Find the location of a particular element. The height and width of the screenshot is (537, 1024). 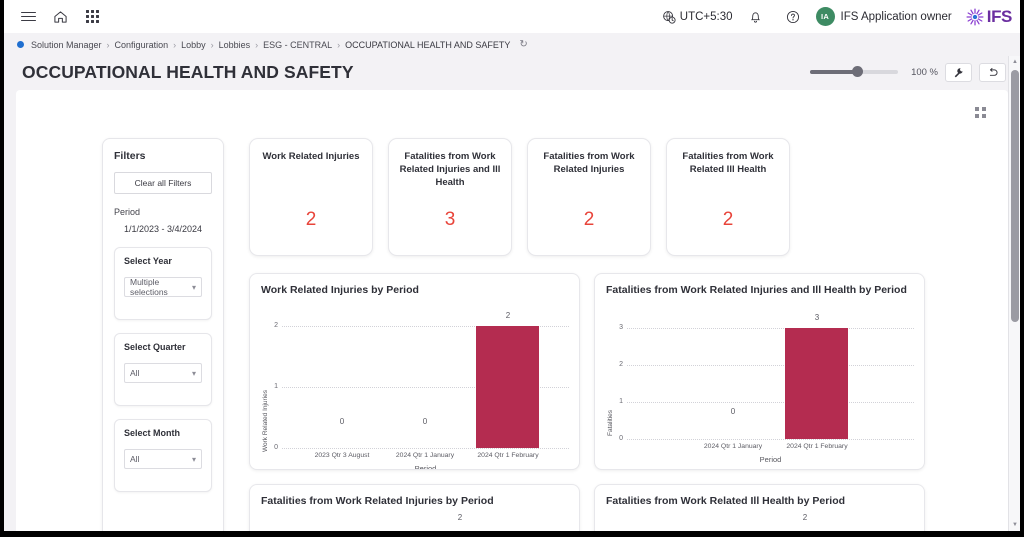

chart-y-axis-title: Work Related Injuries is located at coordinates (265, 420).